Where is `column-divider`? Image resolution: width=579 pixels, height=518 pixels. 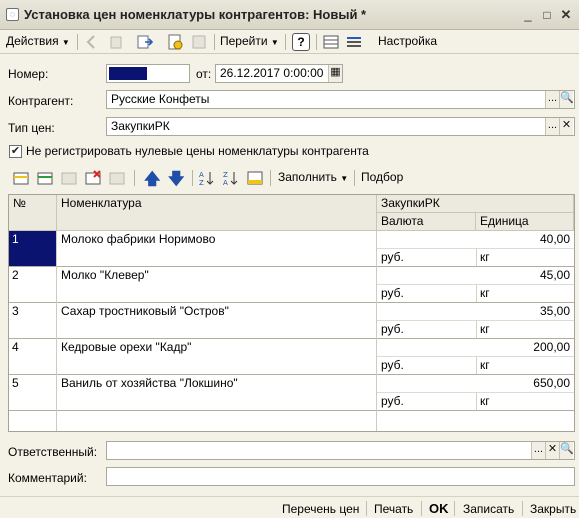
column-divider is located at coordinates (376, 331).